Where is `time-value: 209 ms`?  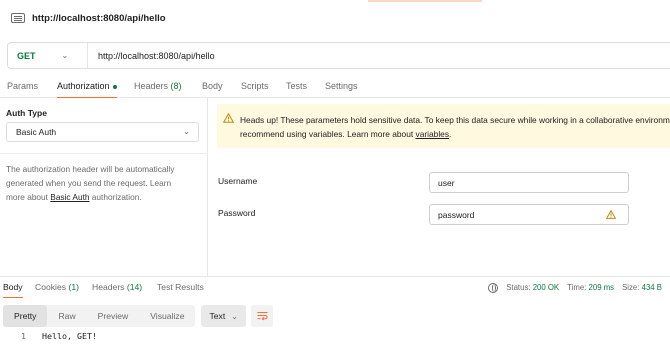 time-value: 209 ms is located at coordinates (602, 287).